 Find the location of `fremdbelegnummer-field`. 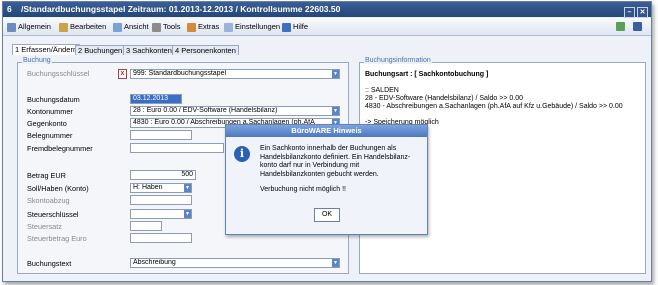

fremdbelegnummer-field is located at coordinates (177, 148).